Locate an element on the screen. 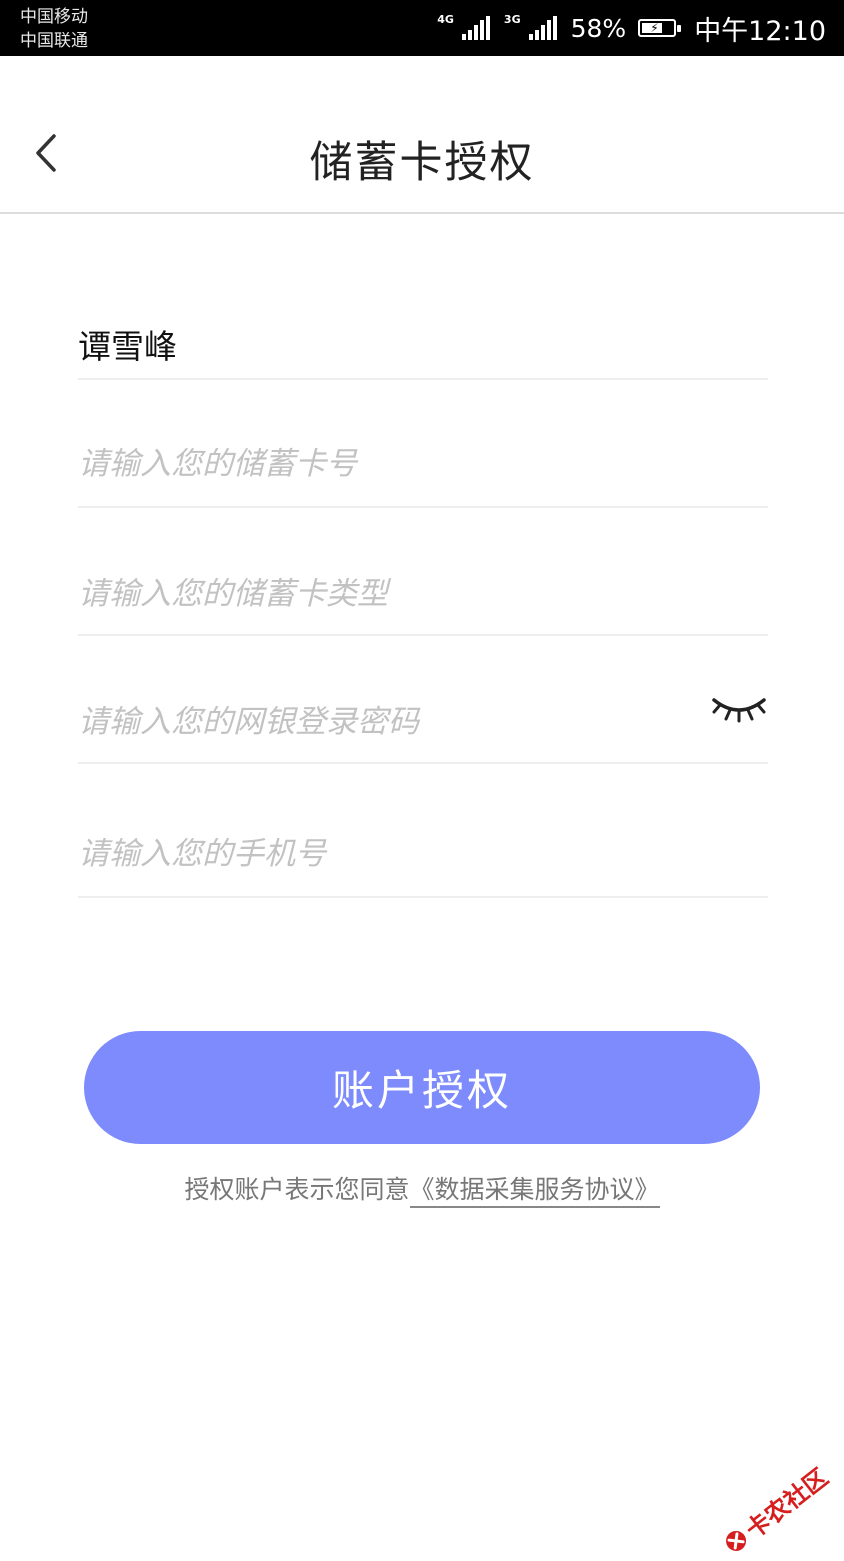  toggle-password-visibility is located at coordinates (739, 709).